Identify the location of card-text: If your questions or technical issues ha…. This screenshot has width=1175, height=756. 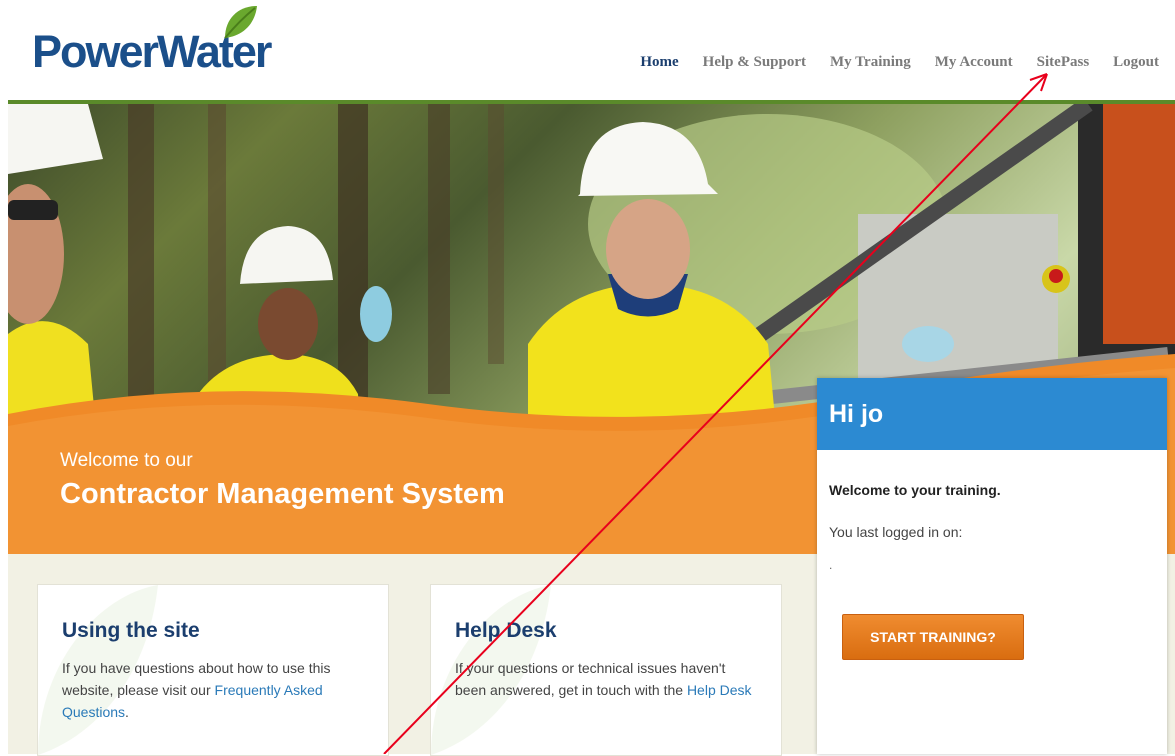
(605, 679).